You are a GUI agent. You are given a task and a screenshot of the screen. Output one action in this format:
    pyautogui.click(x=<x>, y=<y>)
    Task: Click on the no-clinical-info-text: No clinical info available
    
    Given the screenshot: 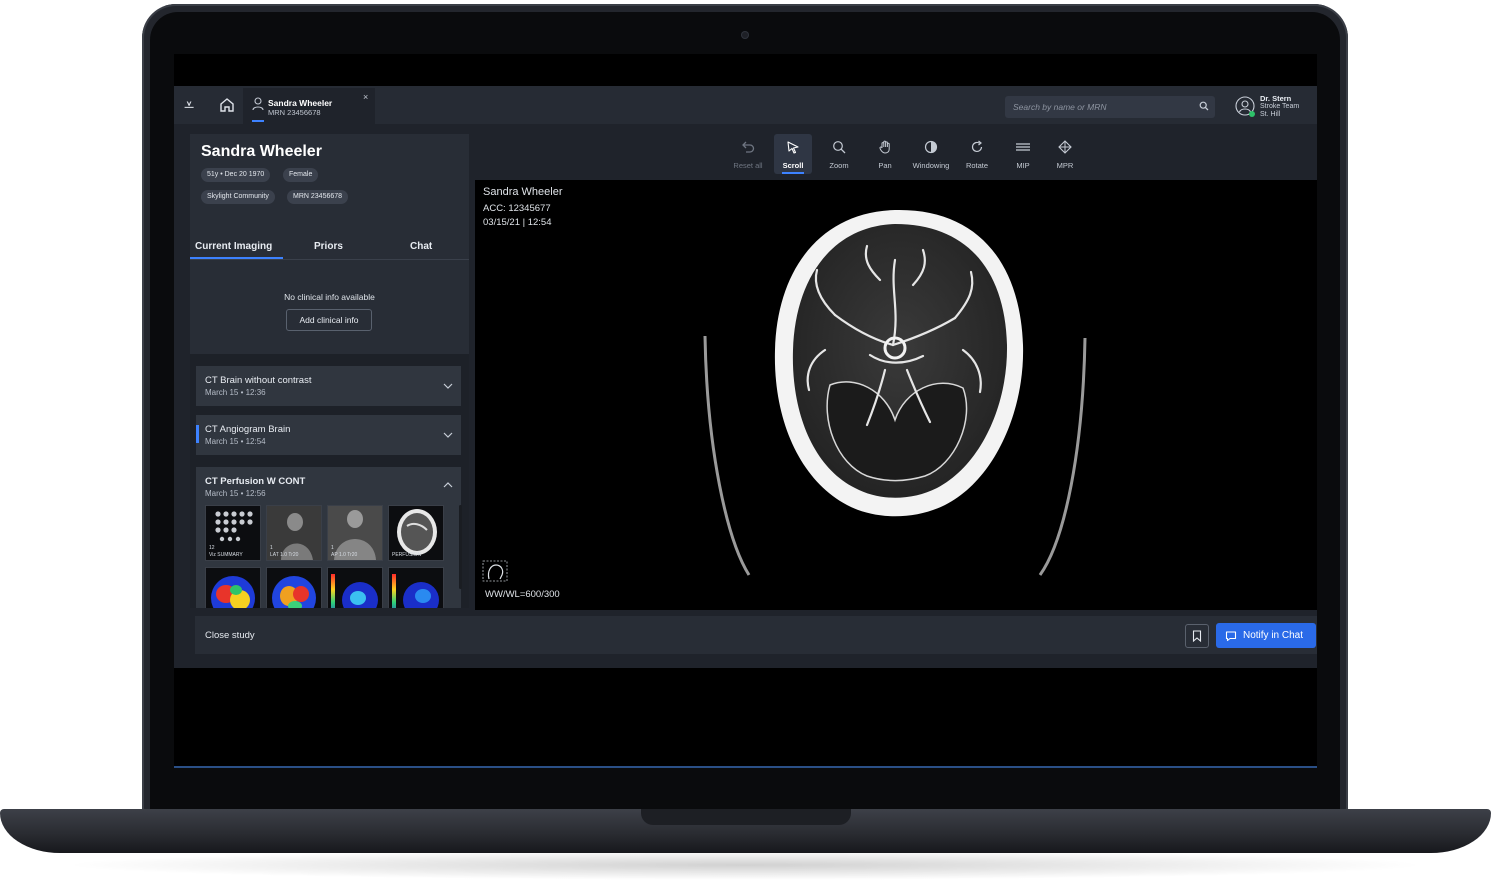 What is the action you would take?
    pyautogui.click(x=329, y=297)
    